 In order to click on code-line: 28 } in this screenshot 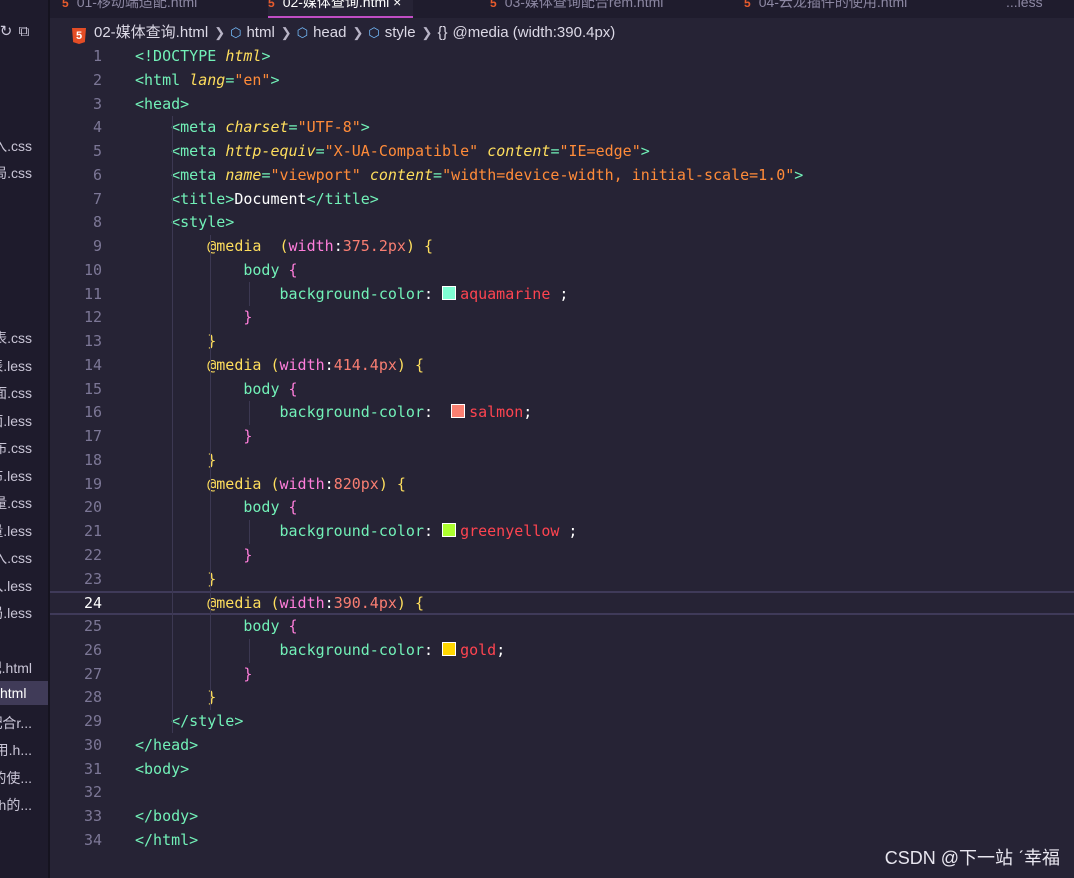, I will do `click(150, 697)`.